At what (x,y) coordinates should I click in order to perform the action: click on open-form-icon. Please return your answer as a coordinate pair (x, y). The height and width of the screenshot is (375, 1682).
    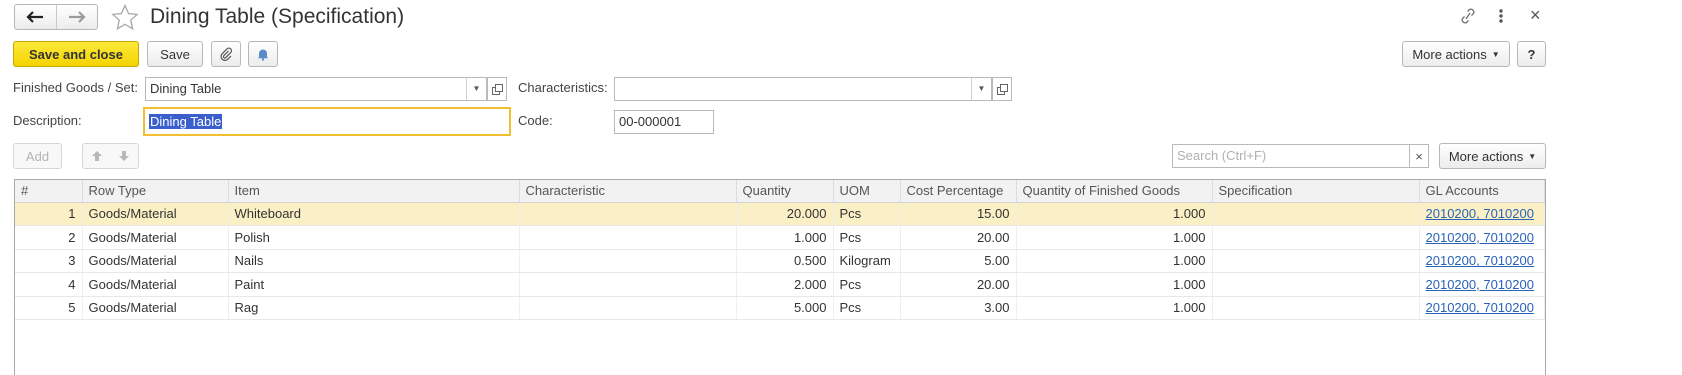
    Looking at the image, I should click on (497, 89).